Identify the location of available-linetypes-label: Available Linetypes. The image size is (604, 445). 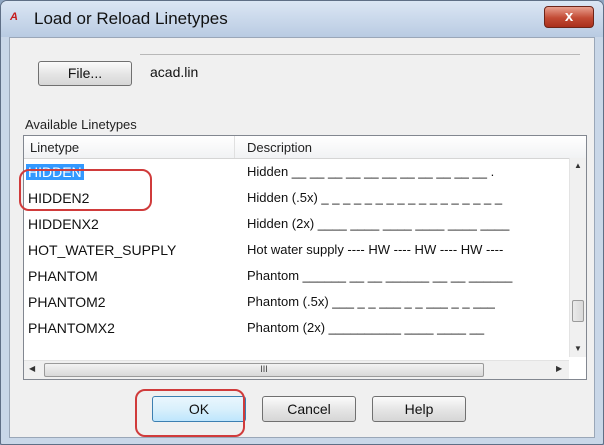
(81, 124).